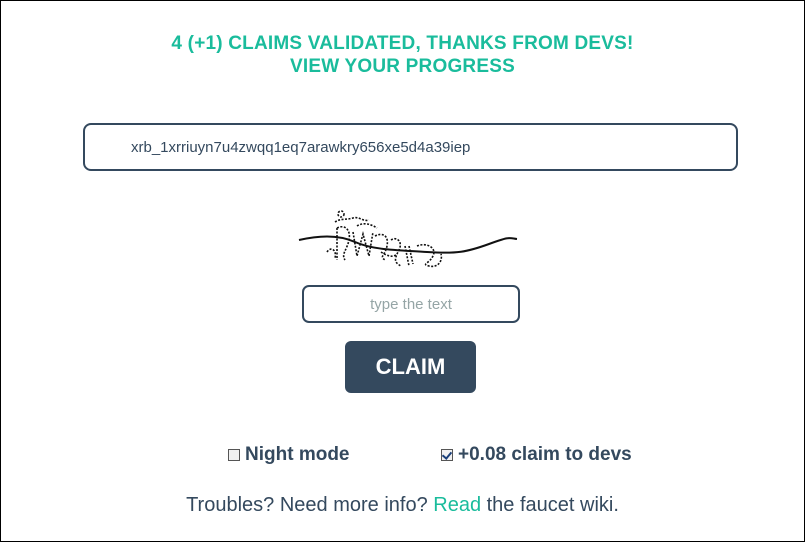  I want to click on footer-suffix: the faucet wiki., so click(550, 505).